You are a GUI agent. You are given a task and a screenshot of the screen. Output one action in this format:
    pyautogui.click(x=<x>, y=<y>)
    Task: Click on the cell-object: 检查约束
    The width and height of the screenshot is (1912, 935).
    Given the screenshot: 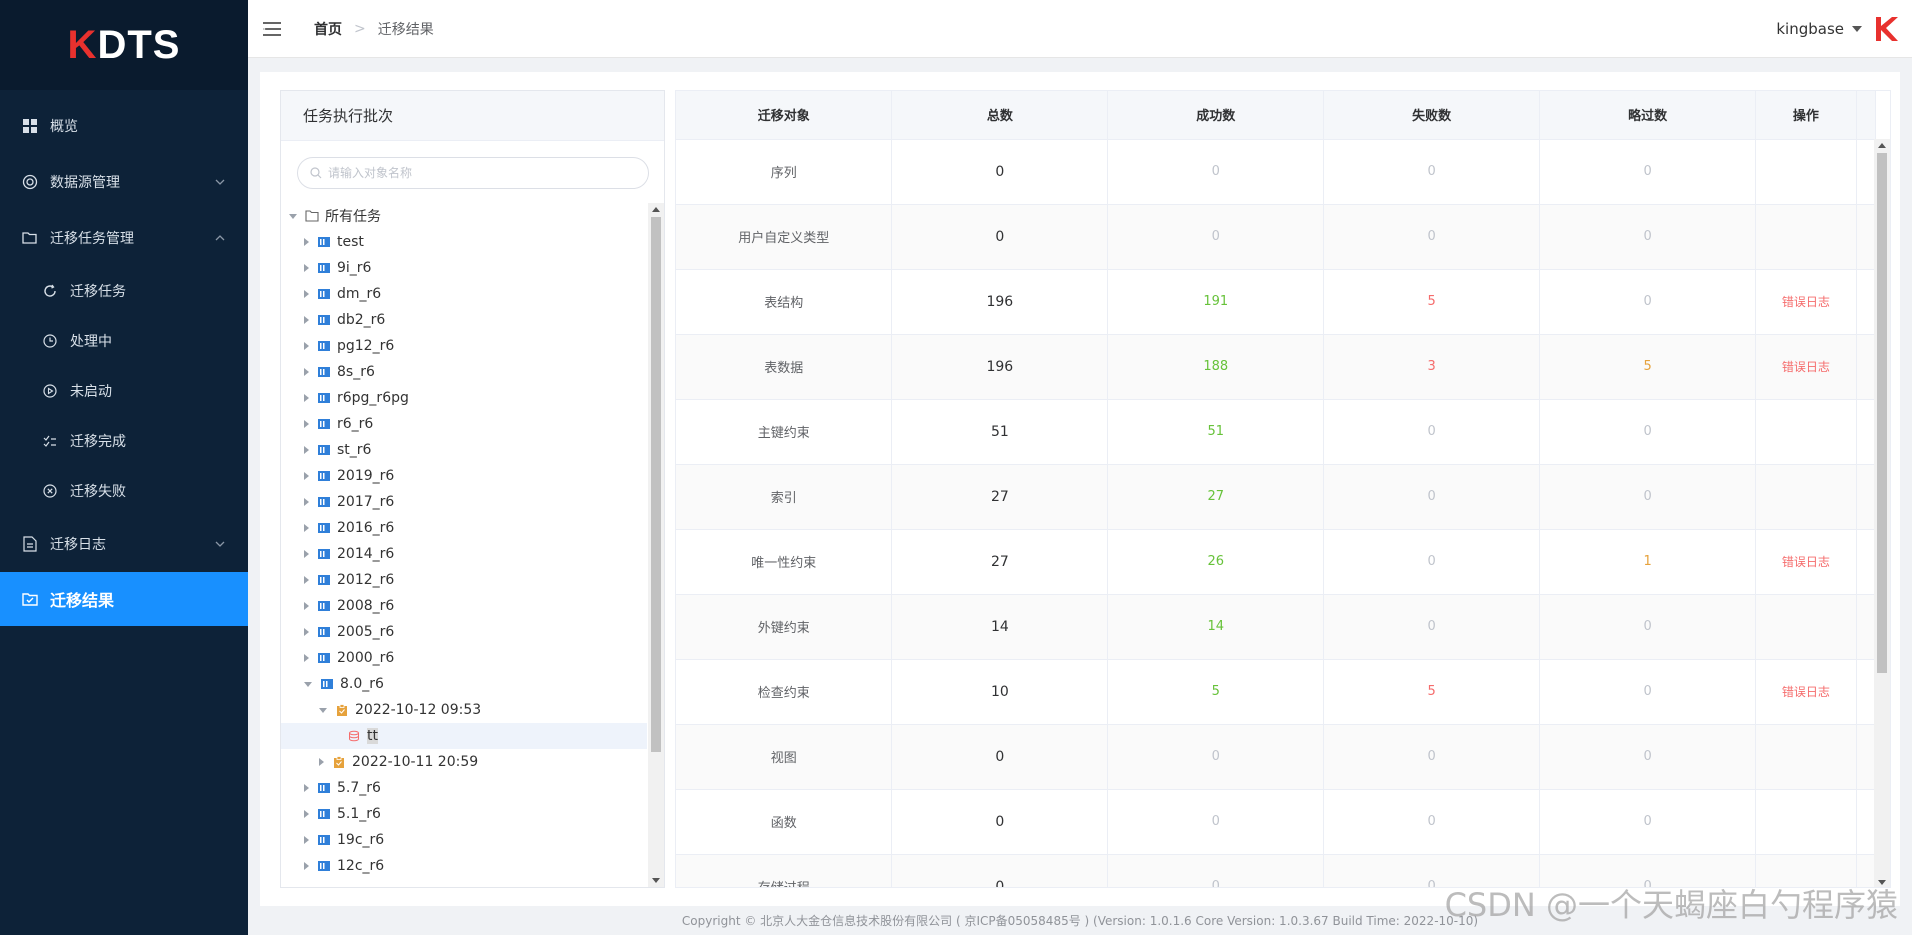 What is the action you would take?
    pyautogui.click(x=784, y=692)
    